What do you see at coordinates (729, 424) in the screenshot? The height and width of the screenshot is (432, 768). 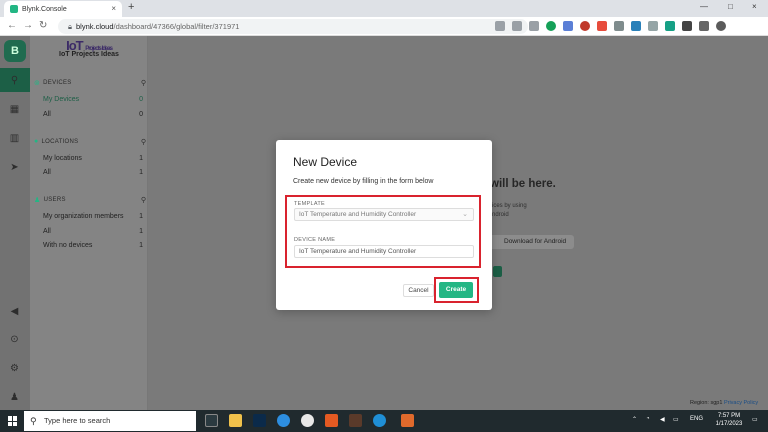 I see `clock-date: 1/17/2023` at bounding box center [729, 424].